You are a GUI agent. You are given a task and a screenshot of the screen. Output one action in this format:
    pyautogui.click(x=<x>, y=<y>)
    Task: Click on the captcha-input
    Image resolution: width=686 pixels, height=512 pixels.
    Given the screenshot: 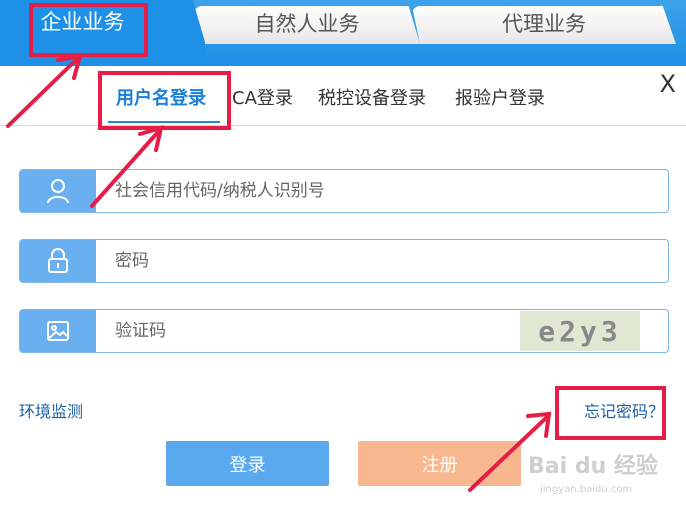 What is the action you would take?
    pyautogui.click(x=305, y=331)
    